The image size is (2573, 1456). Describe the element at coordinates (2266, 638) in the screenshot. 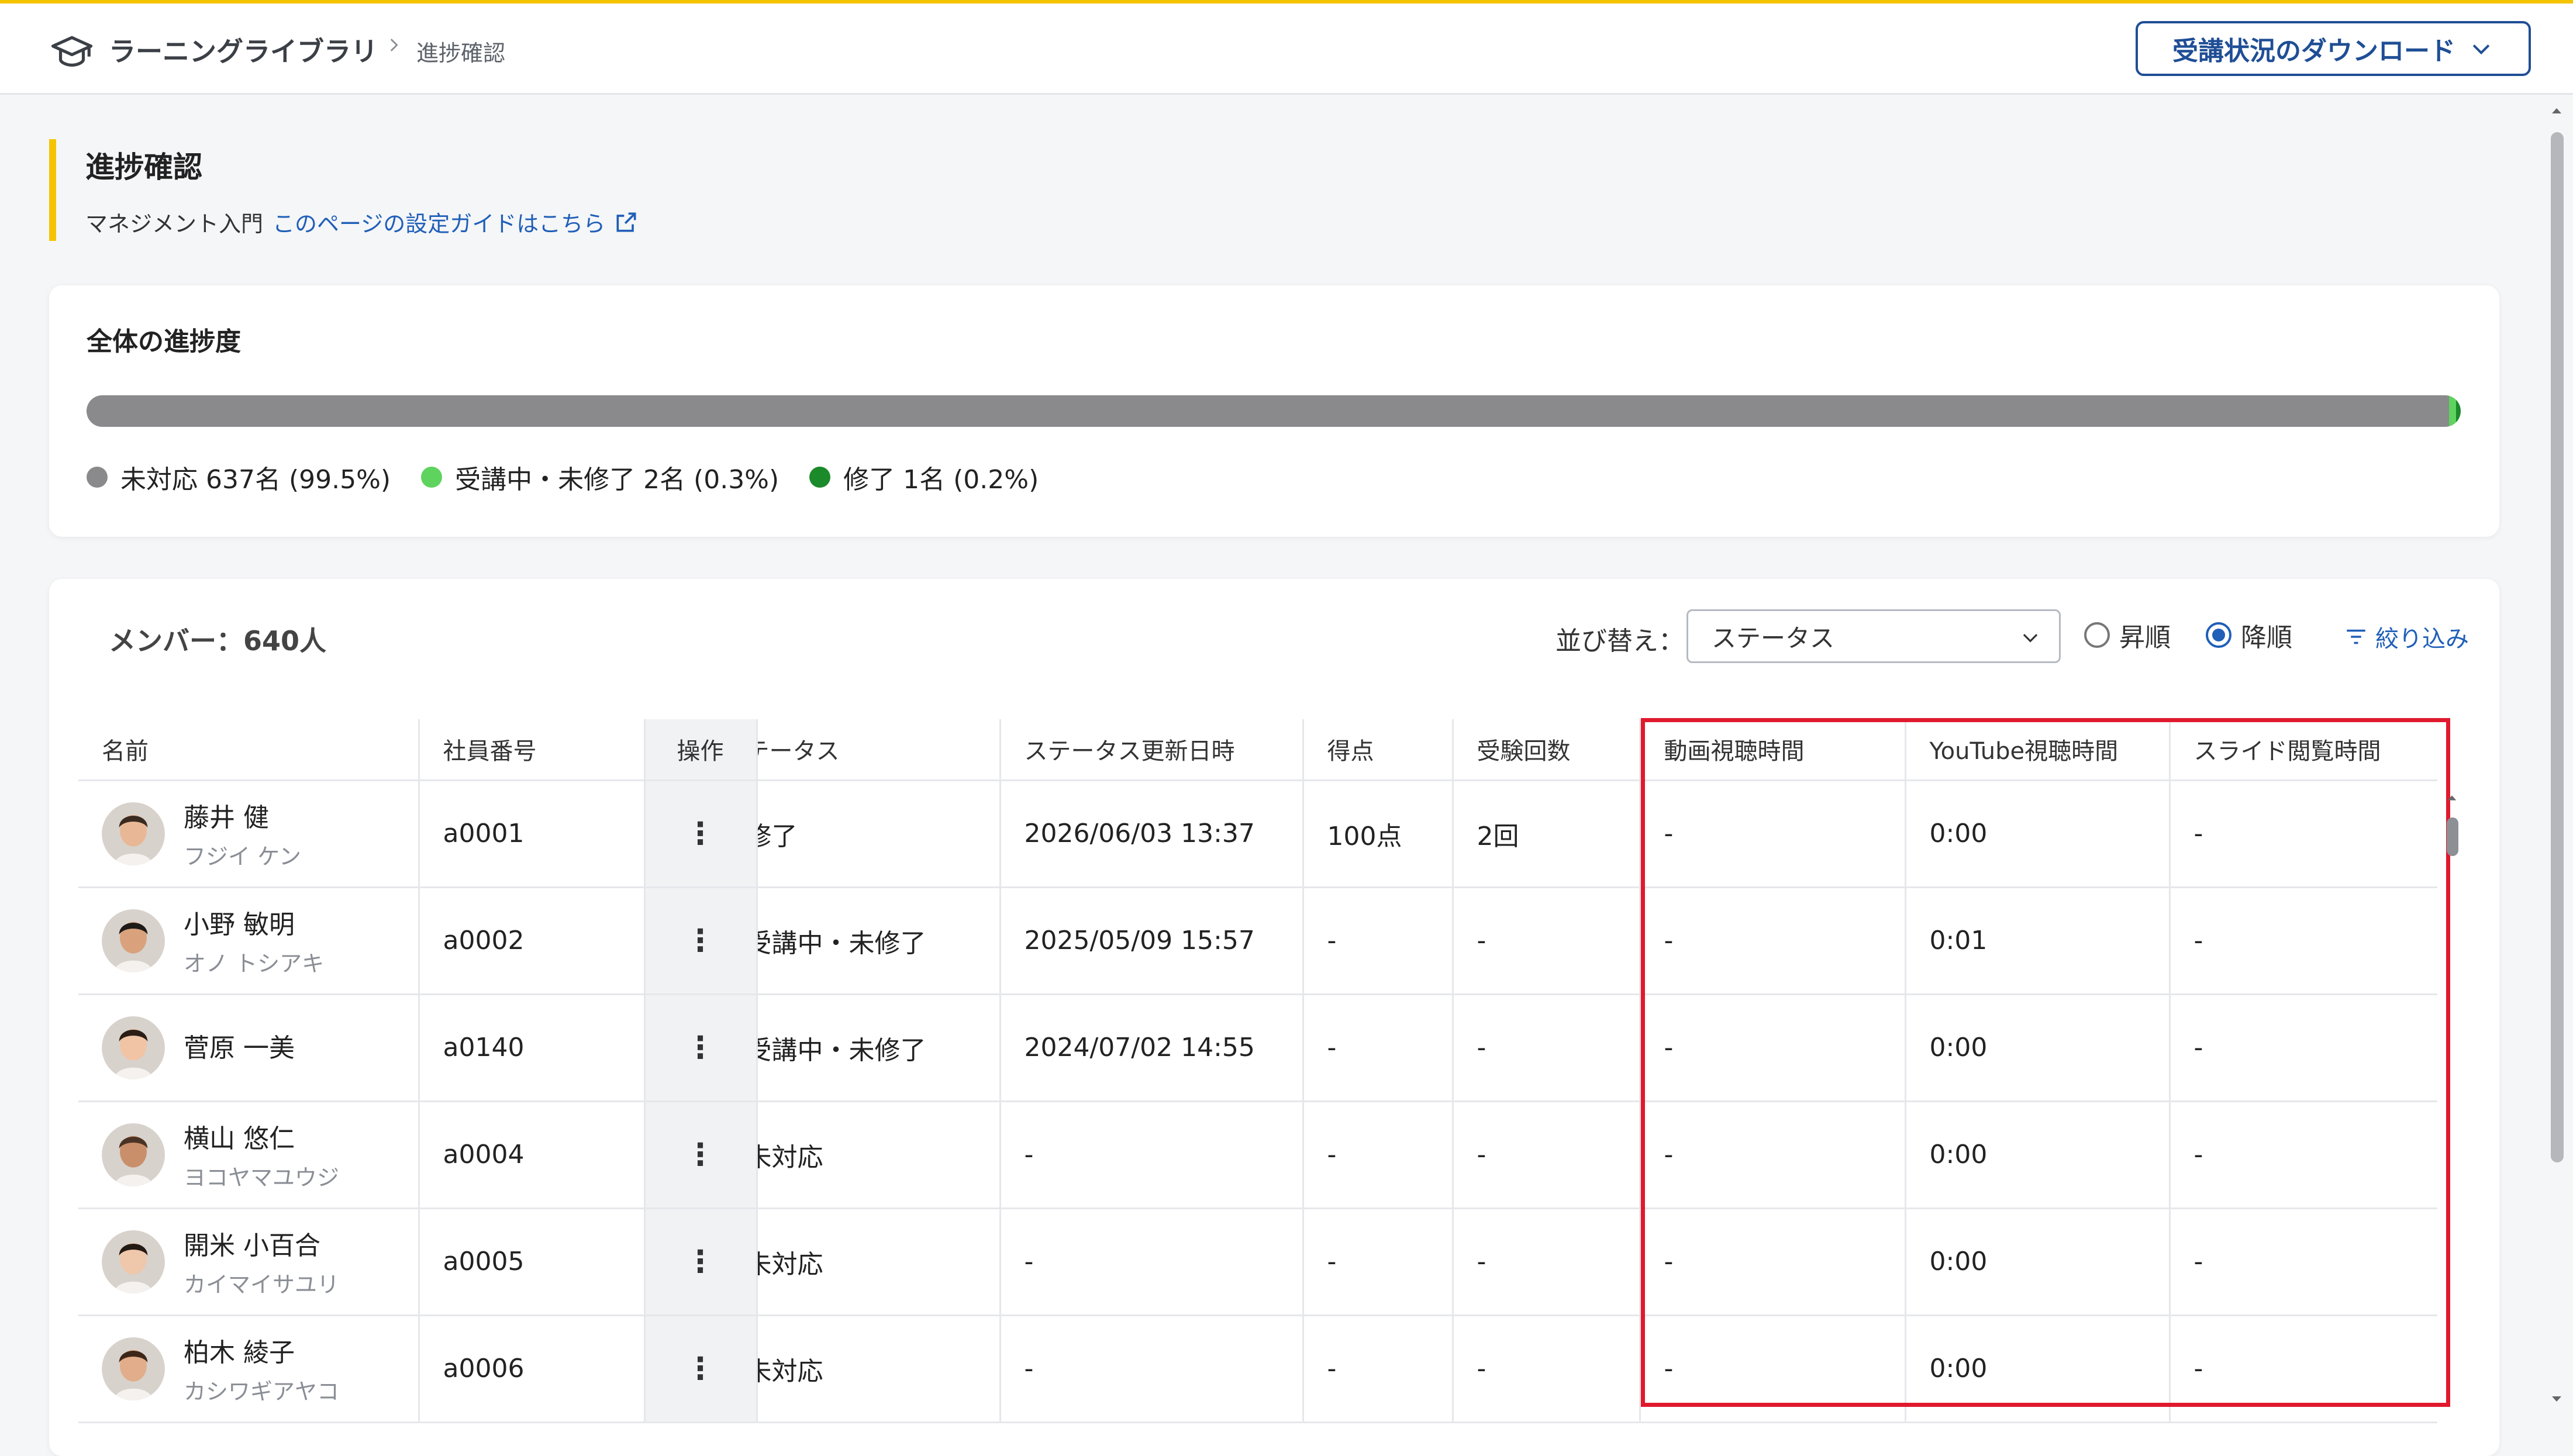

I see `sort-descending-label: 降順` at that location.